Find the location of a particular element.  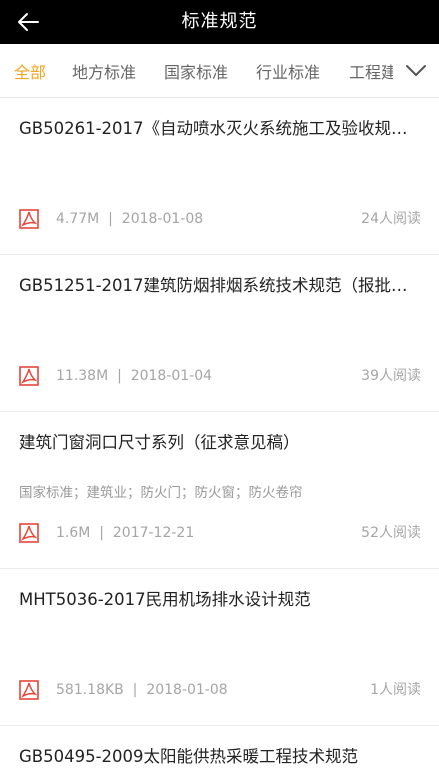

item-size-date: 581.18KB | 2018-01-08 is located at coordinates (142, 690).